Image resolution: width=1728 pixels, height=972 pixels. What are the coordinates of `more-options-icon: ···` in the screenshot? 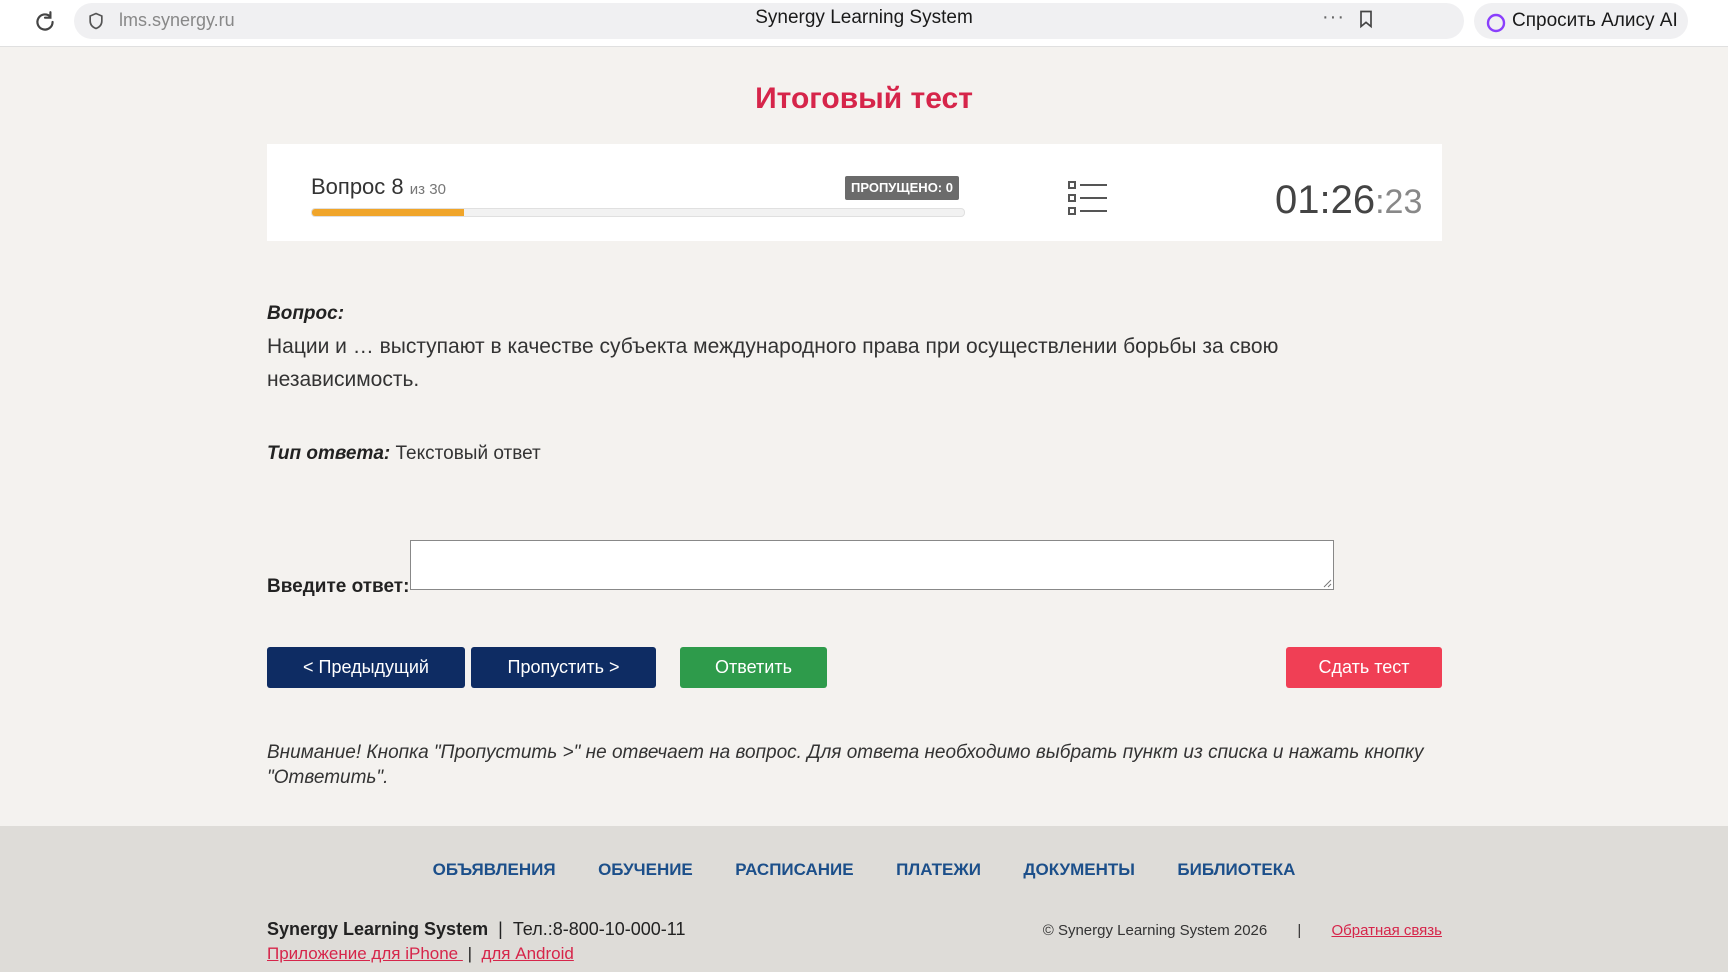 It's located at (1333, 17).